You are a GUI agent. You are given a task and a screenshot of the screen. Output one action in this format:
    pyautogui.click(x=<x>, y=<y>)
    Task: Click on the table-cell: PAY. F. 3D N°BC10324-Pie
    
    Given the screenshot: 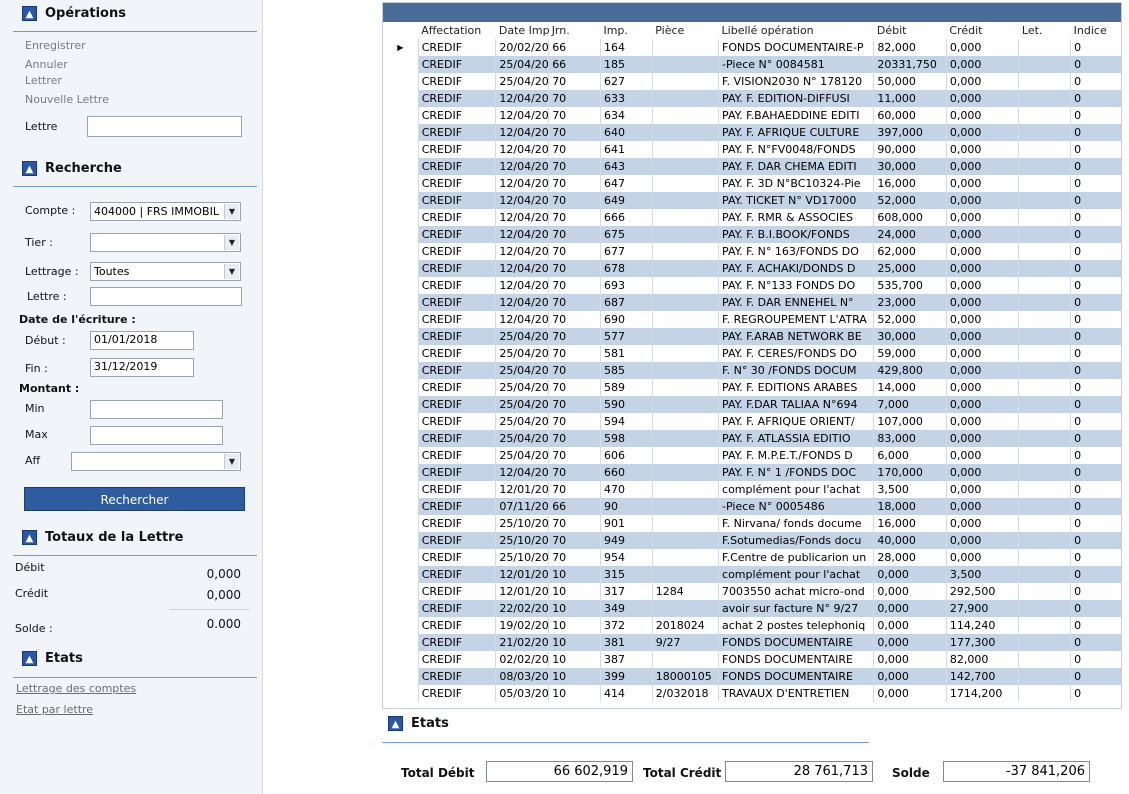 What is the action you would take?
    pyautogui.click(x=796, y=183)
    